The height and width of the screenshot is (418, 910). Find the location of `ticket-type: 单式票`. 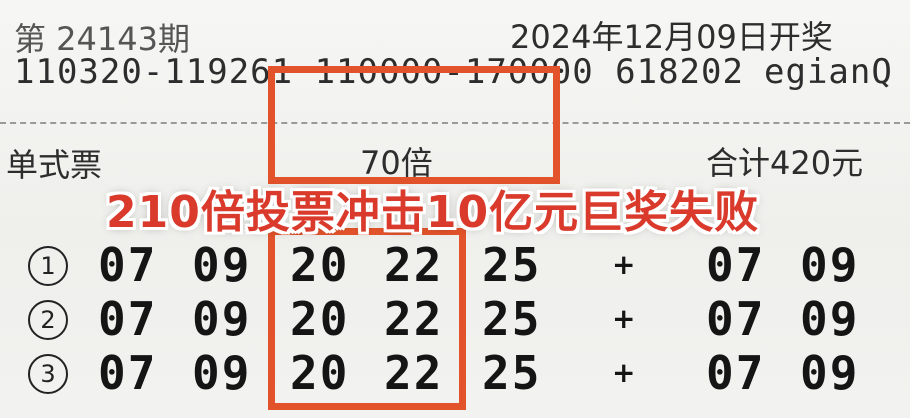

ticket-type: 单式票 is located at coordinates (54, 165).